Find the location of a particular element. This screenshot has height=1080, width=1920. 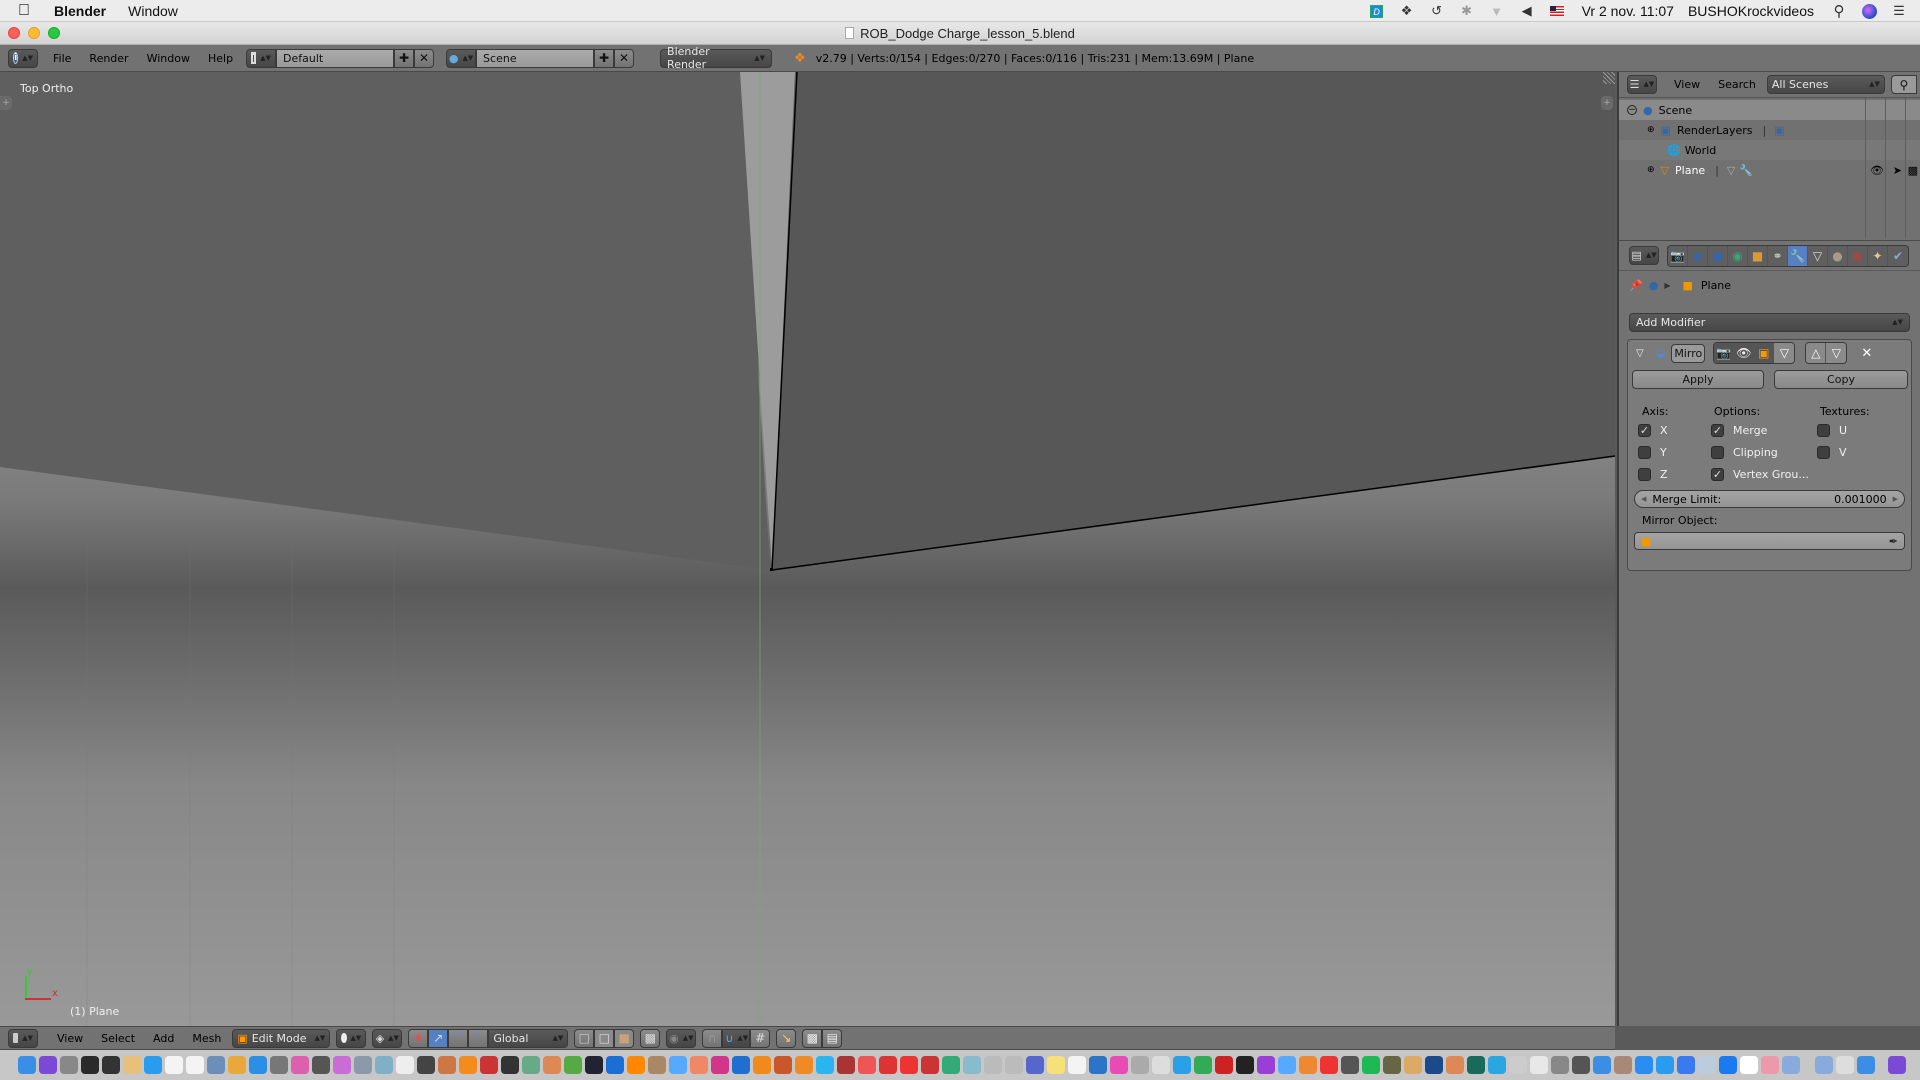

move-down-icon: ▽ is located at coordinates (1836, 353).